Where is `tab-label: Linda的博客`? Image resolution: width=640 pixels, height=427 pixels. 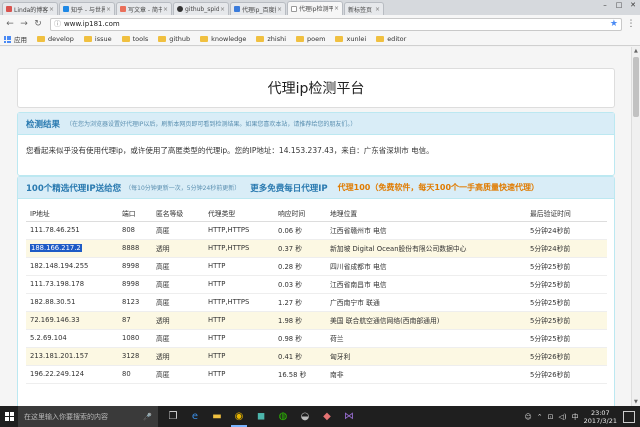 tab-label: Linda的博客 is located at coordinates (31, 10).